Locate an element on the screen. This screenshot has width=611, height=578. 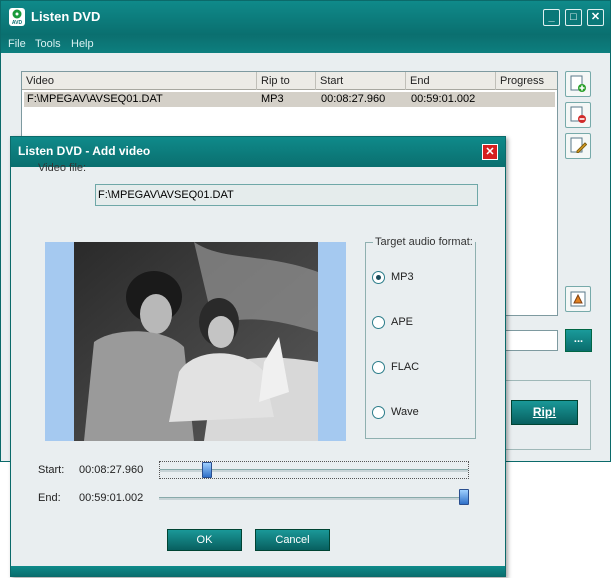
radio-mp3-label: MP3 is located at coordinates (402, 277).